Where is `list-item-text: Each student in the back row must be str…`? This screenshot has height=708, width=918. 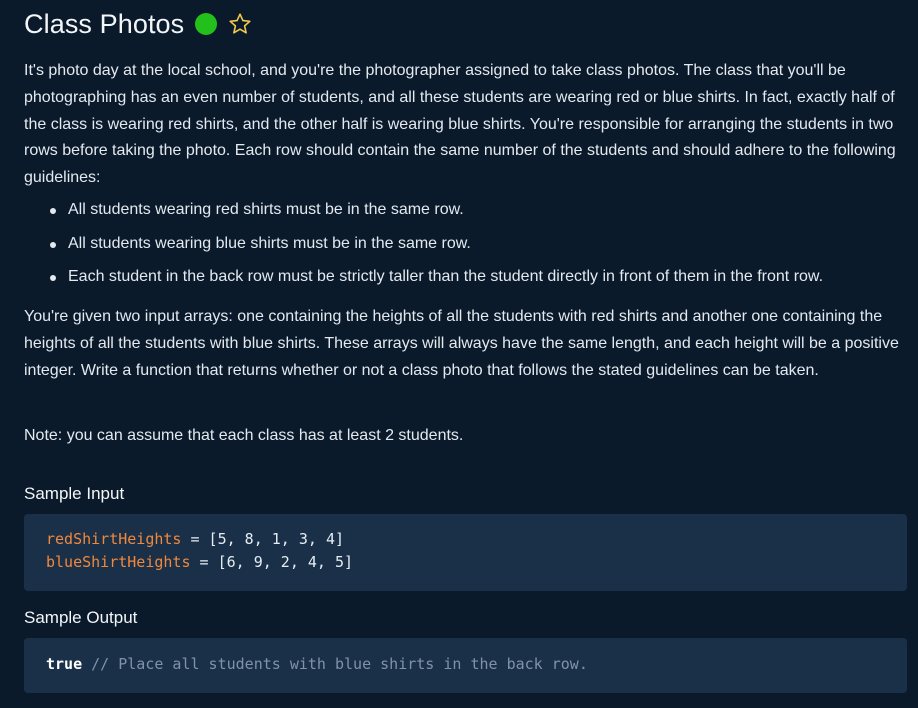 list-item-text: Each student in the back row must be str… is located at coordinates (446, 276).